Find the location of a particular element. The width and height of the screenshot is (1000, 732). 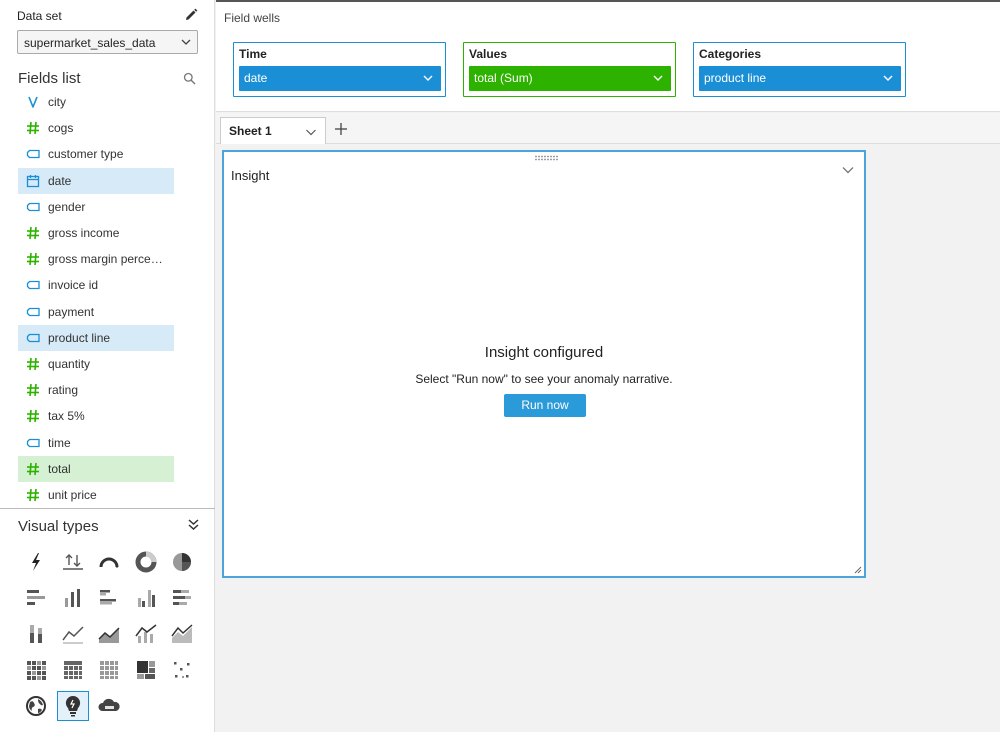

double-chevron-down-icon is located at coordinates (193, 524).